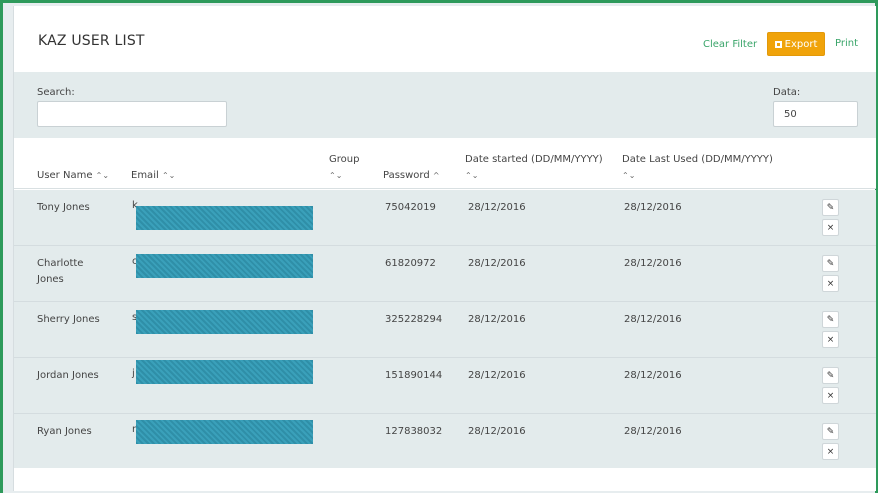 The width and height of the screenshot is (878, 493). I want to click on column-group: Group ⌃⌄, so click(344, 168).